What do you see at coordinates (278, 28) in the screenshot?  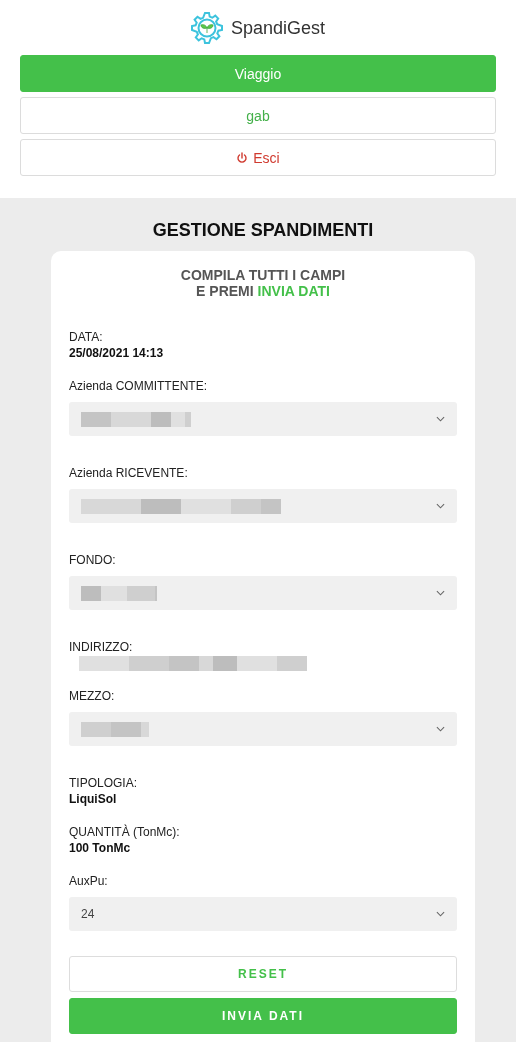 I see `app-name: SpandiGest` at bounding box center [278, 28].